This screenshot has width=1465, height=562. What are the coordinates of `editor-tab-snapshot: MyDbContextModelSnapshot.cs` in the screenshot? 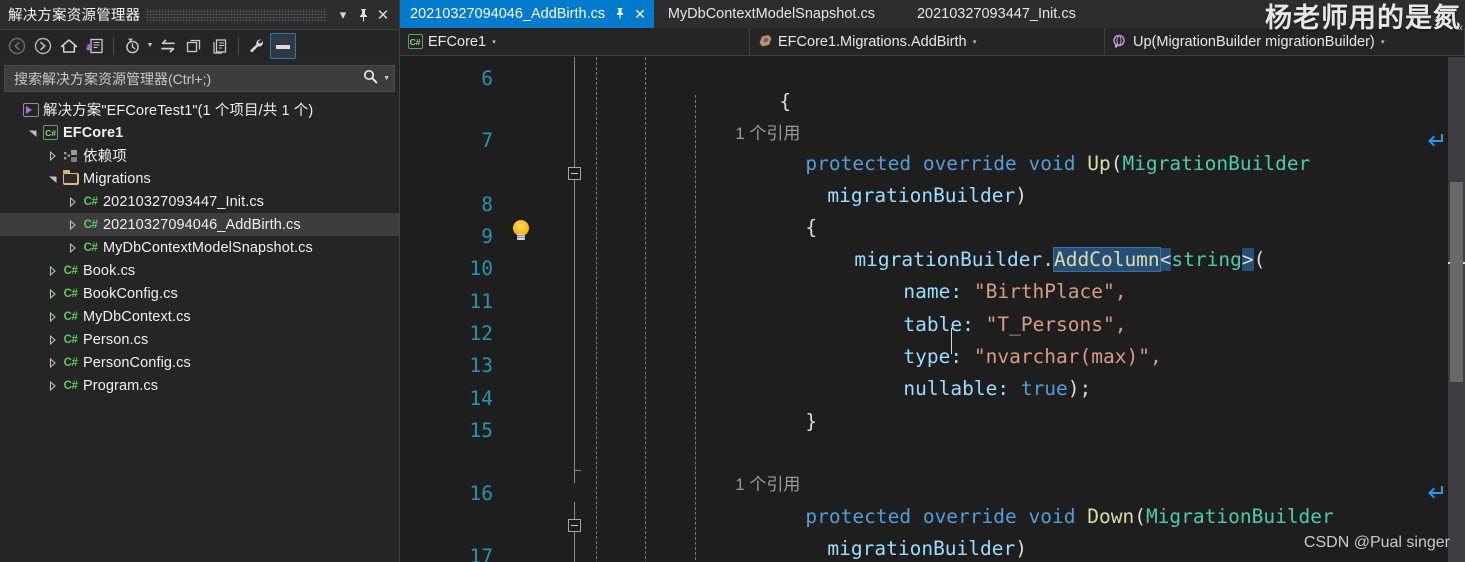 It's located at (778, 14).